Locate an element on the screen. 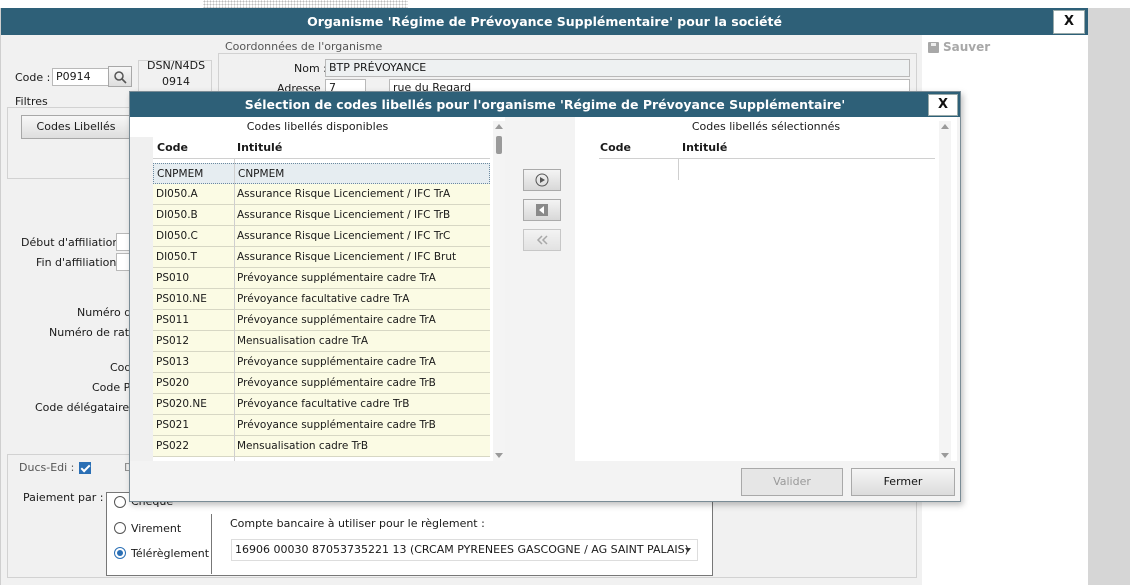  selected-list-header: Code Intitulé is located at coordinates (767, 148).